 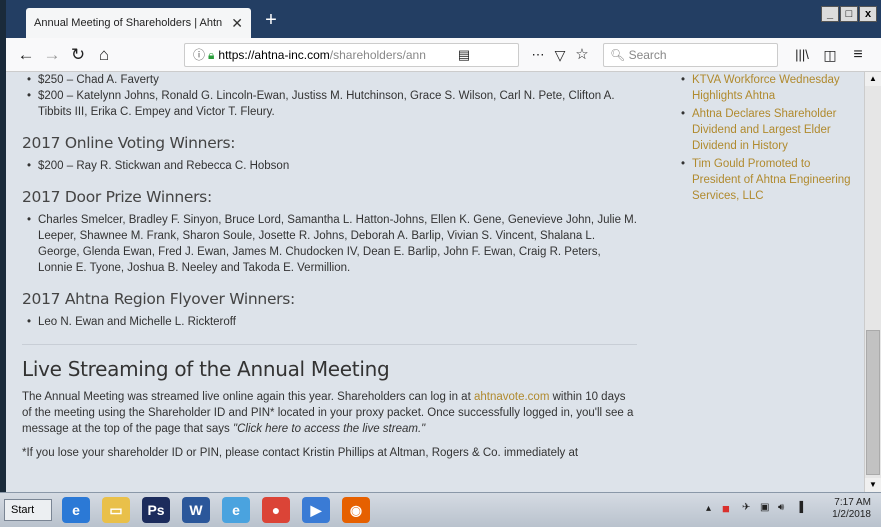 What do you see at coordinates (858, 55) in the screenshot?
I see `menu-icon: ≡` at bounding box center [858, 55].